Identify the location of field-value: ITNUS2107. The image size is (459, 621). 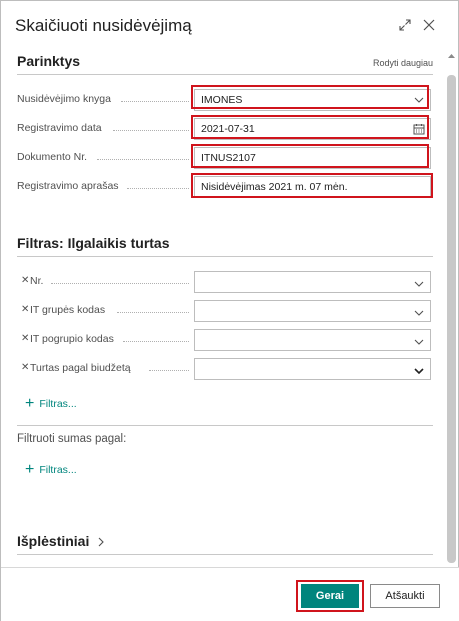
(228, 158).